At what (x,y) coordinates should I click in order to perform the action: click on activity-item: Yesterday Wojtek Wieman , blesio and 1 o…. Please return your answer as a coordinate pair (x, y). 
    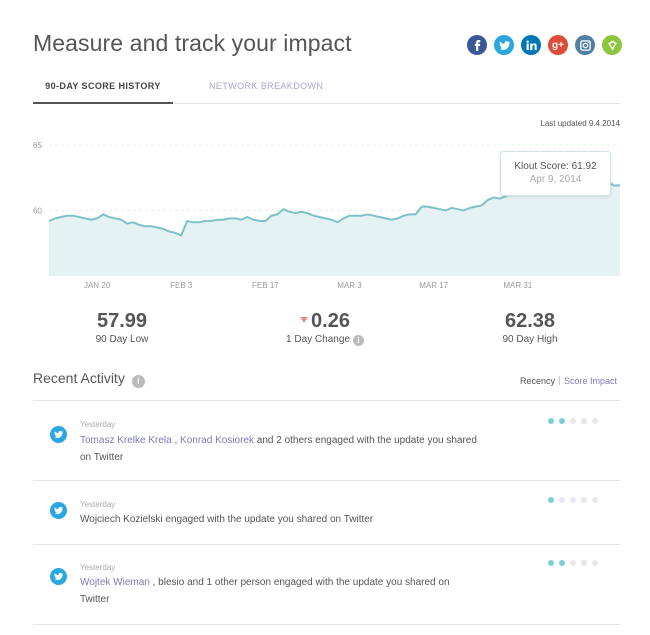
    Looking at the image, I should click on (326, 584).